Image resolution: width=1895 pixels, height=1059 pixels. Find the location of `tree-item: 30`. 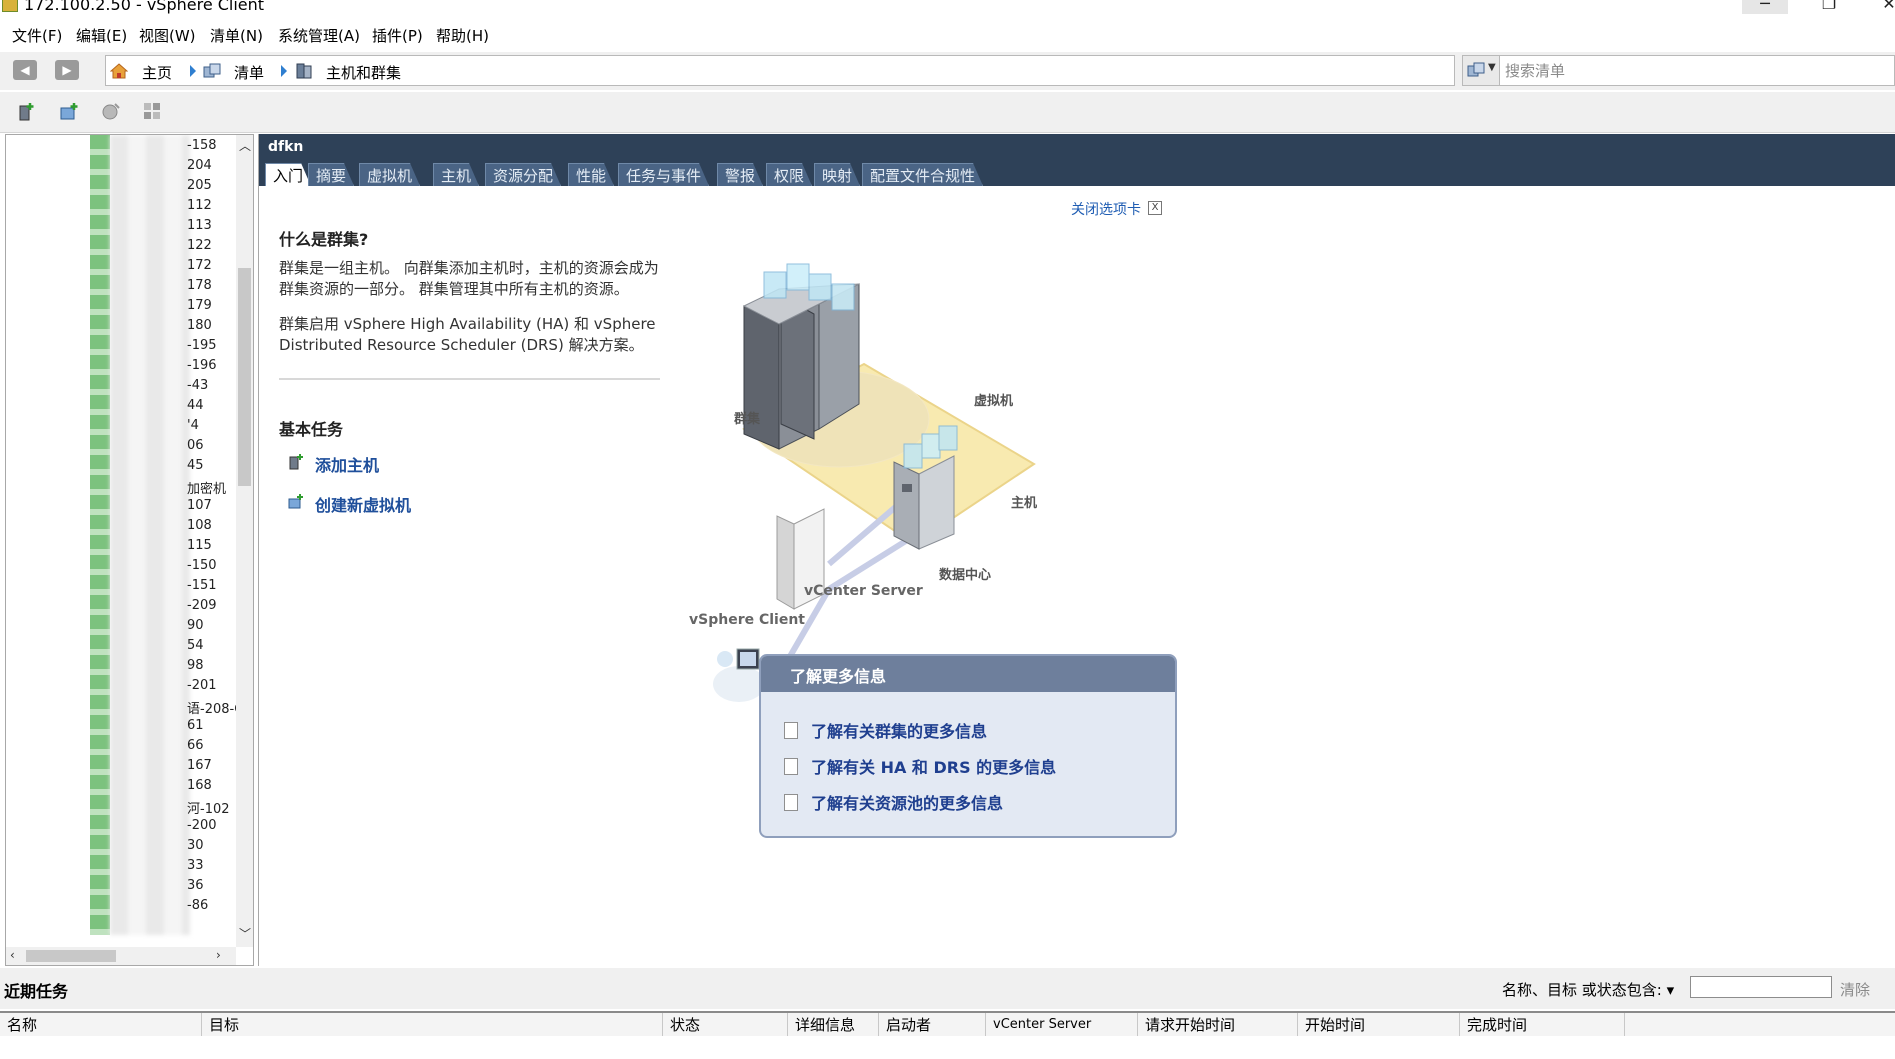

tree-item: 30 is located at coordinates (195, 845).